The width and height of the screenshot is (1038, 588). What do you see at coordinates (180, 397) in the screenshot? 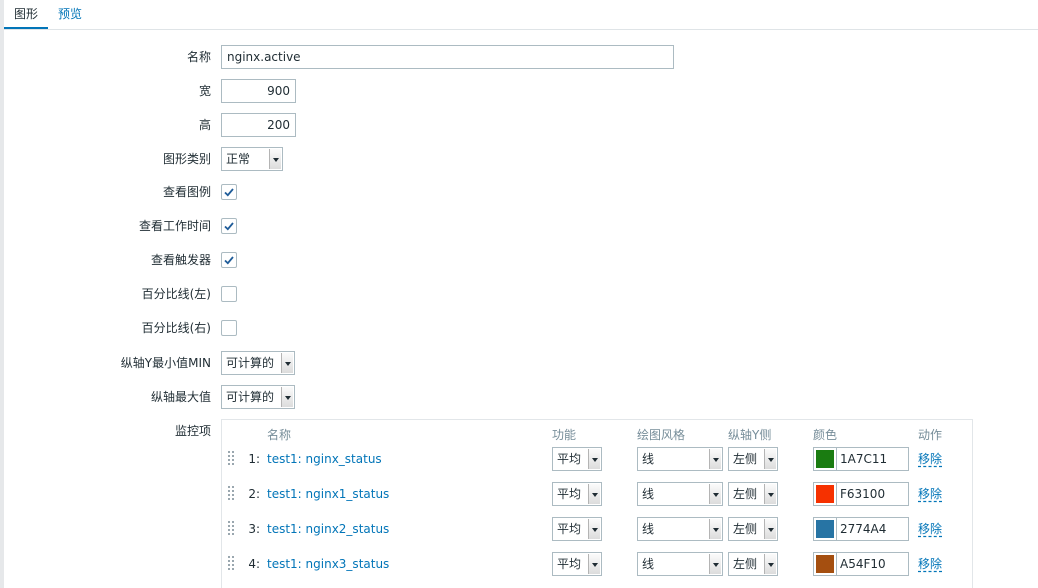
I see `ymax-label: 纵轴最大值` at bounding box center [180, 397].